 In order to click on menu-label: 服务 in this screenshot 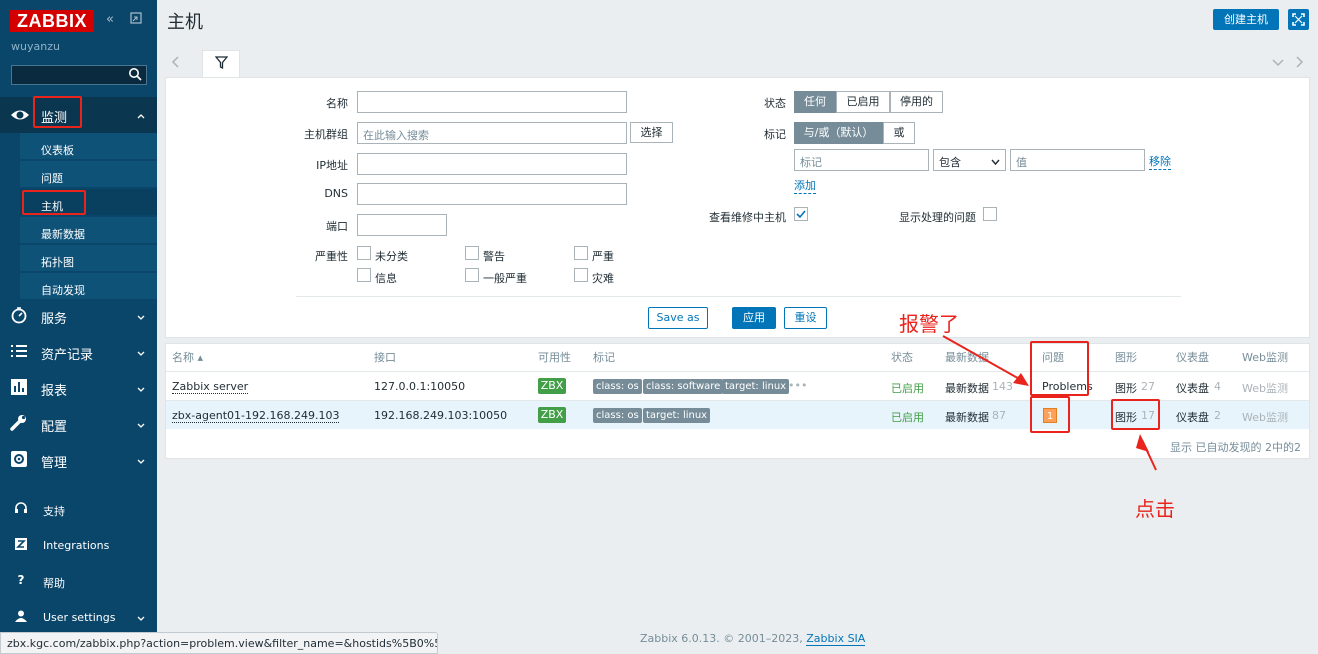, I will do `click(54, 319)`.